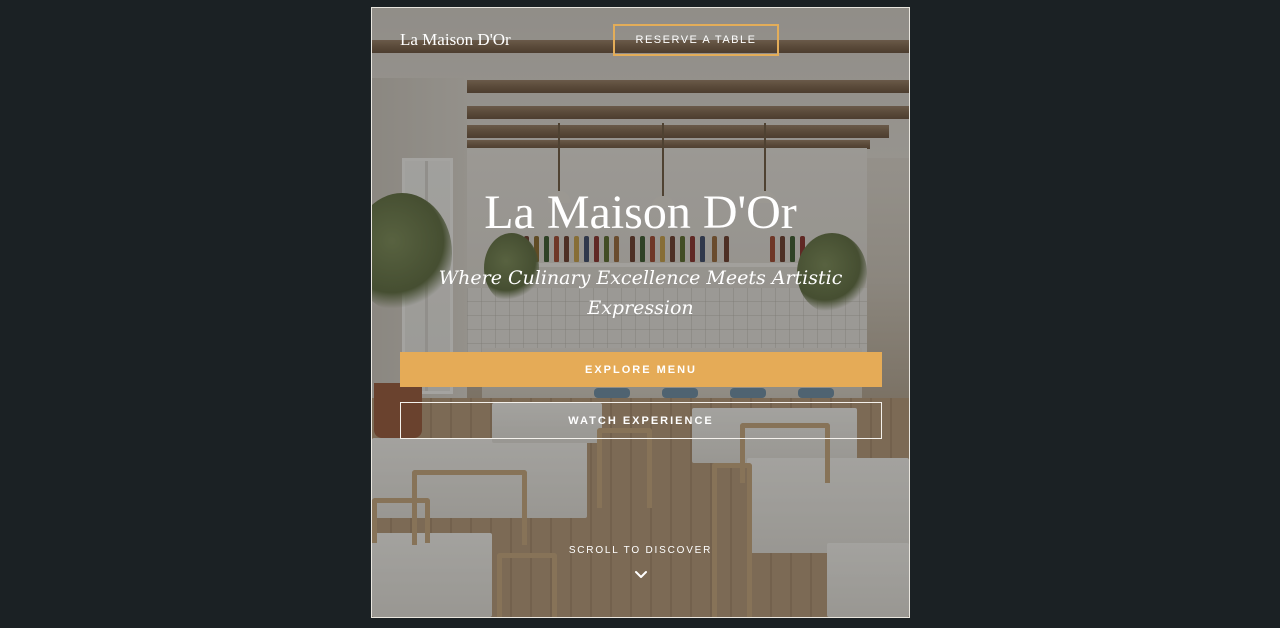 The width and height of the screenshot is (1280, 628). I want to click on watch-experience-button: WATCH EXPERIENCE, so click(641, 420).